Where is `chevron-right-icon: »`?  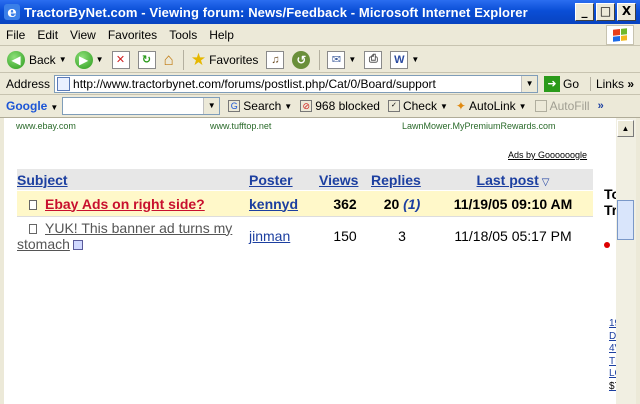
chevron-right-icon: » is located at coordinates (630, 83).